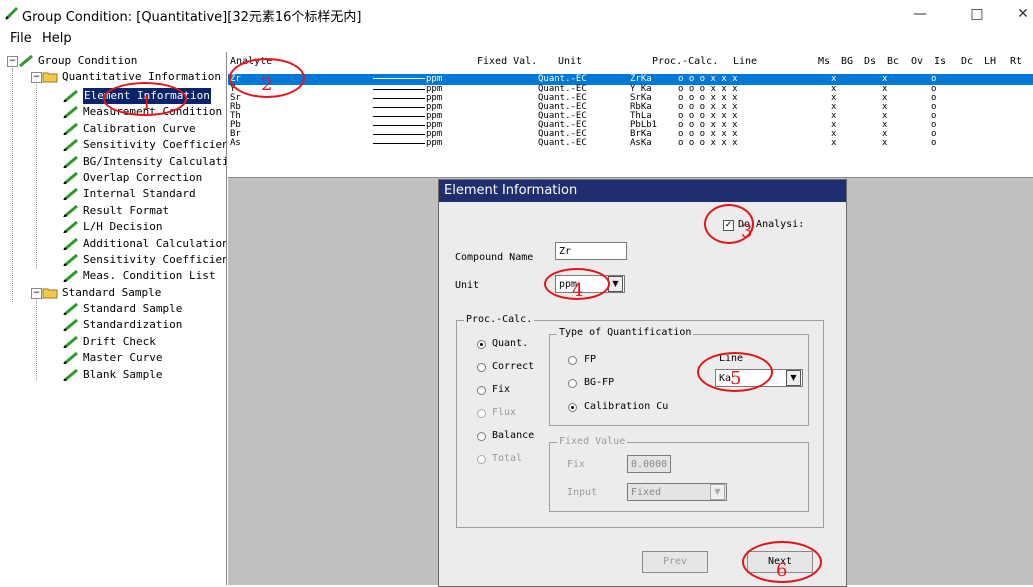 The image size is (1033, 587). What do you see at coordinates (507, 61) in the screenshot?
I see `col-fixed-val: Fixed Val.` at bounding box center [507, 61].